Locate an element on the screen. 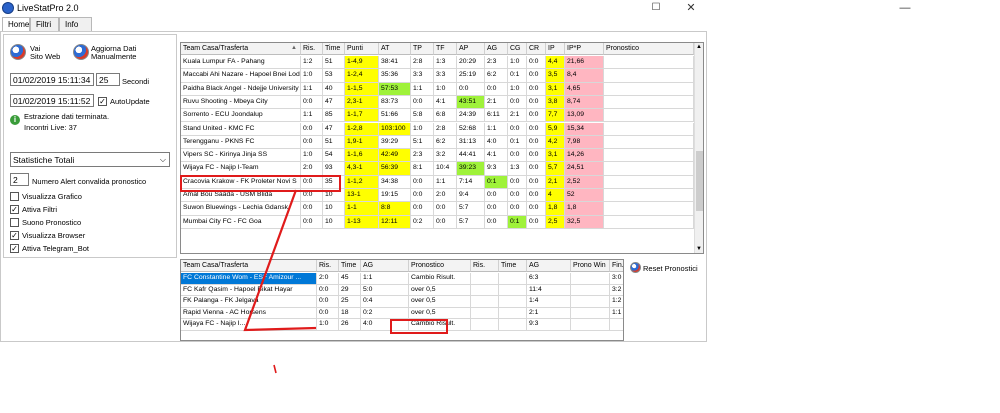 The image size is (1000, 413). annotation-arrow is located at coordinates (280, 281).